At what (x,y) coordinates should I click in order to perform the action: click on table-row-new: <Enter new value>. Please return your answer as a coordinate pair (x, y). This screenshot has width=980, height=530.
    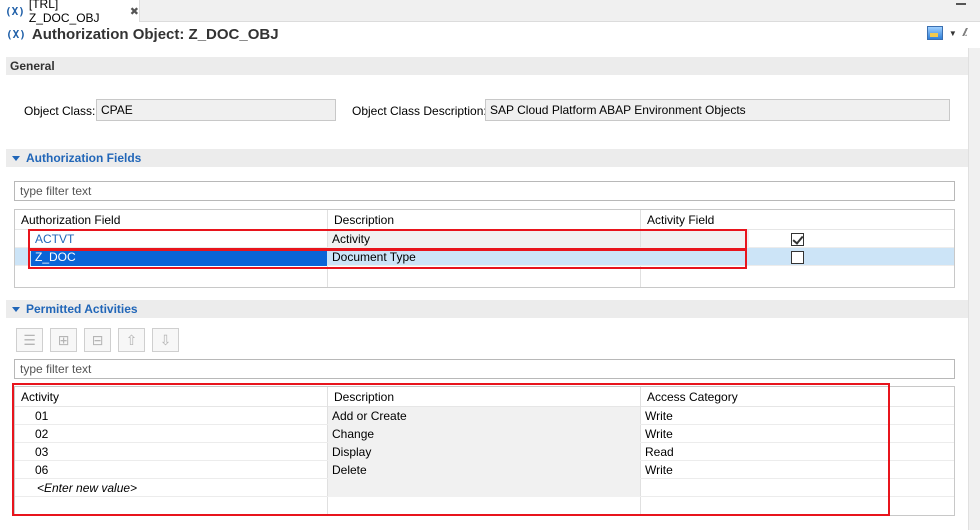
    Looking at the image, I should click on (484, 488).